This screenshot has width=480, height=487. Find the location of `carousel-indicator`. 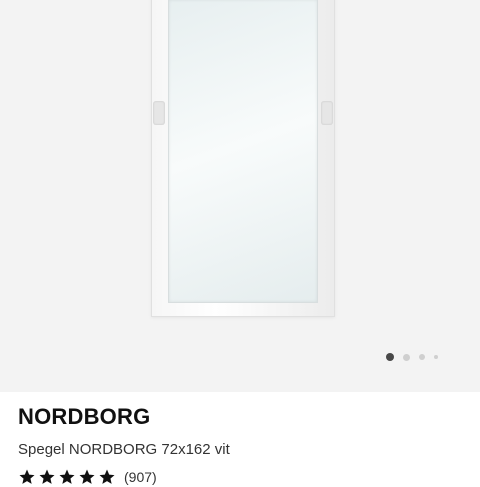

carousel-indicator is located at coordinates (412, 357).